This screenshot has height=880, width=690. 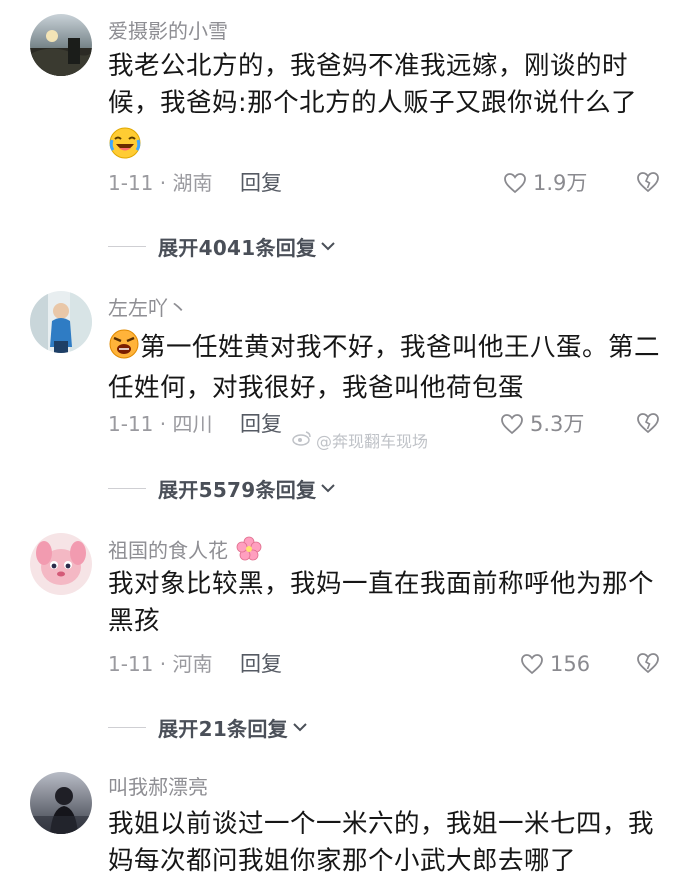 I want to click on weibo-icon, so click(x=302, y=440).